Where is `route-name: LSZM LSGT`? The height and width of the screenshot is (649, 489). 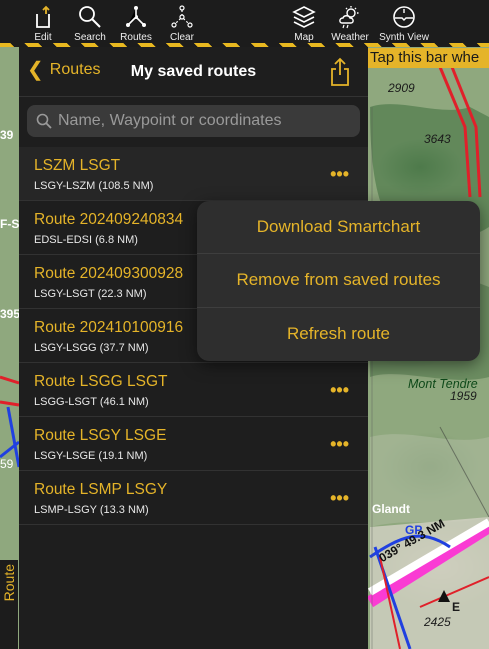 route-name: LSZM LSGT is located at coordinates (77, 165).